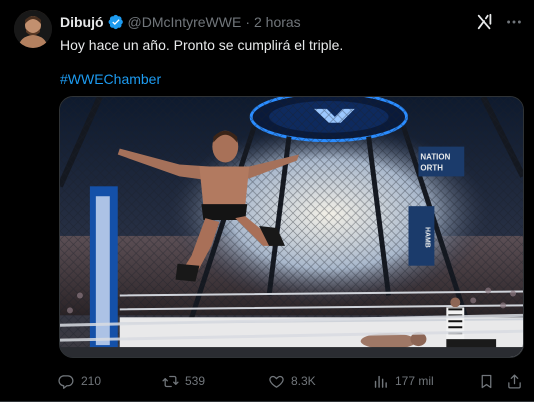 The height and width of the screenshot is (402, 534). I want to click on tweet-header: Dibujó @DMcIntyreWWE · 2 horas, so click(180, 22).